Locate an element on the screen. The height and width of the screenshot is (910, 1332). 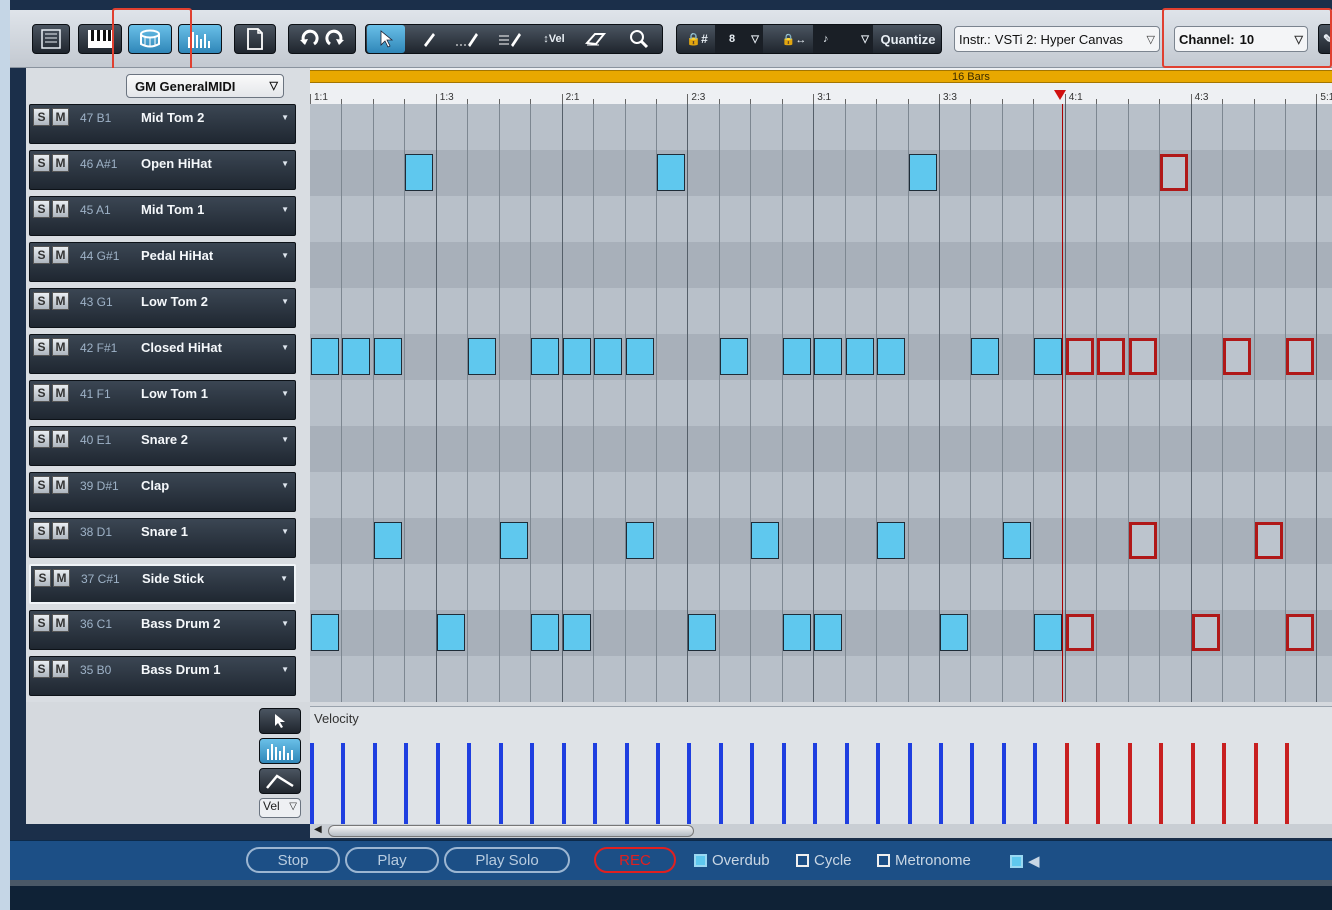
drum-track-row: S M 43 G1 Low Tom 2 ▼ is located at coordinates (162, 308).